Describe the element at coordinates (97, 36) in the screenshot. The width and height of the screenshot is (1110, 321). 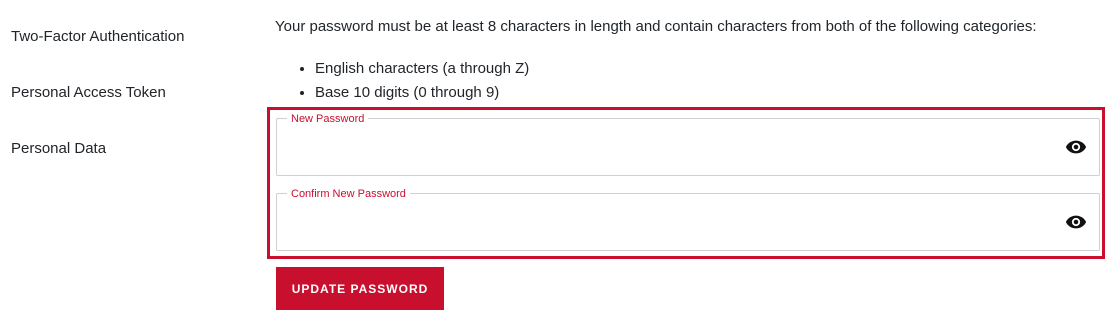
I see `sidebar-item-two-factor-authentication: Two-Factor Authentication` at that location.